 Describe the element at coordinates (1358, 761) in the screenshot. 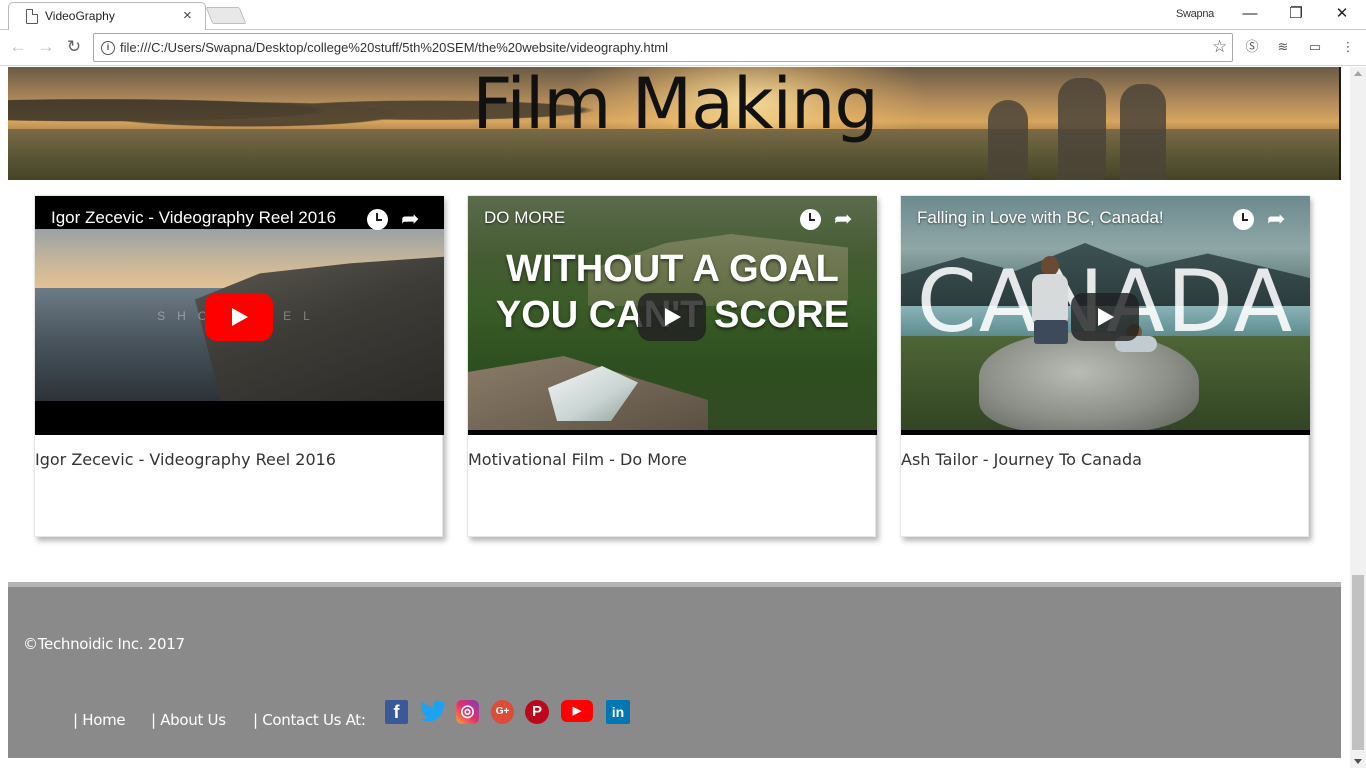

I see `scroll-down-arrow-icon` at that location.